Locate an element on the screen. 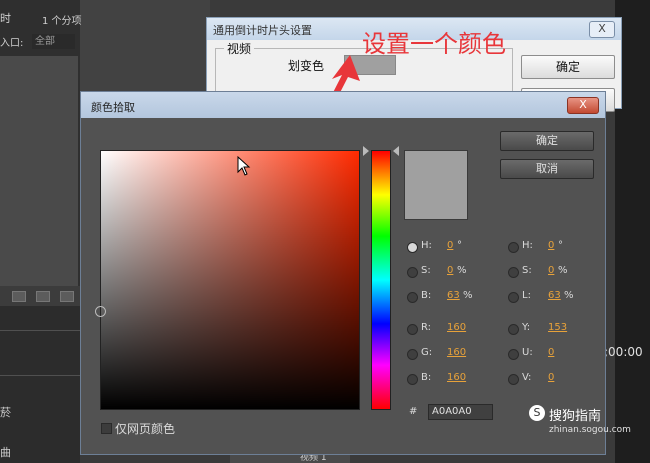 This screenshot has width=650, height=463. hsb-b-row: B: 63 % is located at coordinates (447, 297).